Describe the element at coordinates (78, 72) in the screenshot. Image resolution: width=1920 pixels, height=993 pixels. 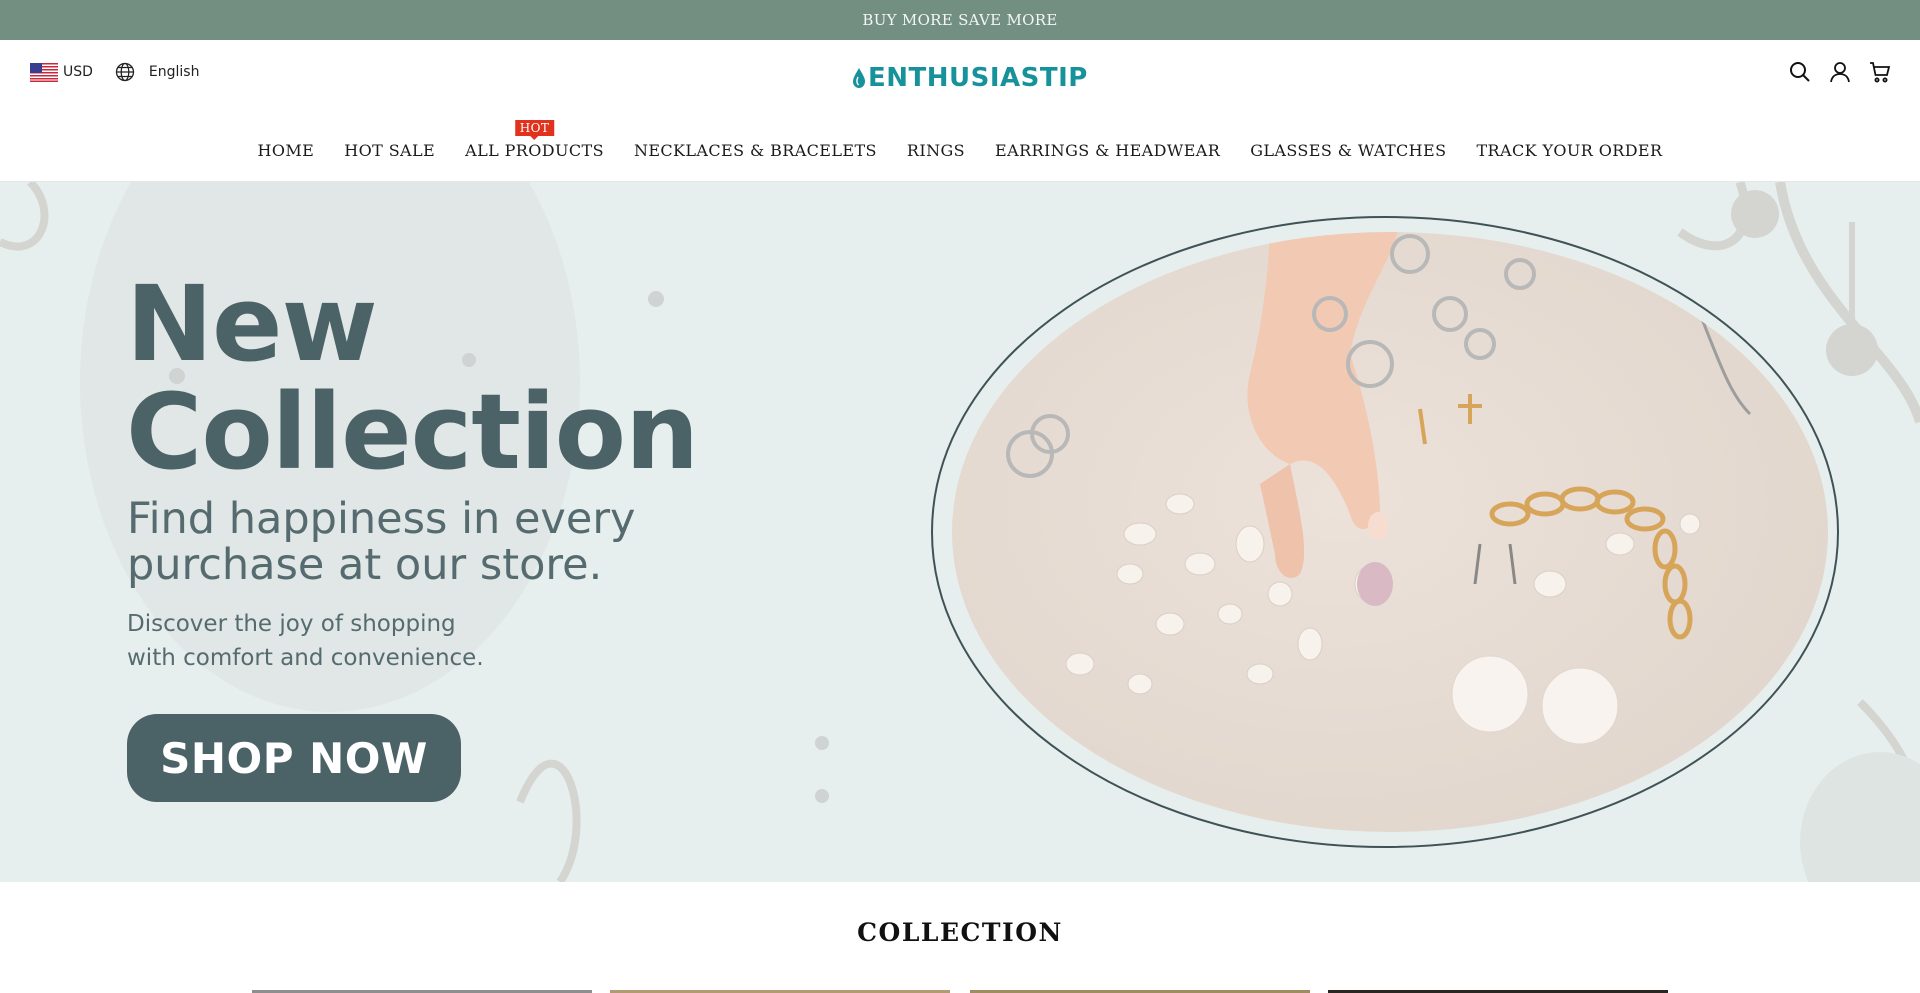
I see `currency-label: USD` at that location.